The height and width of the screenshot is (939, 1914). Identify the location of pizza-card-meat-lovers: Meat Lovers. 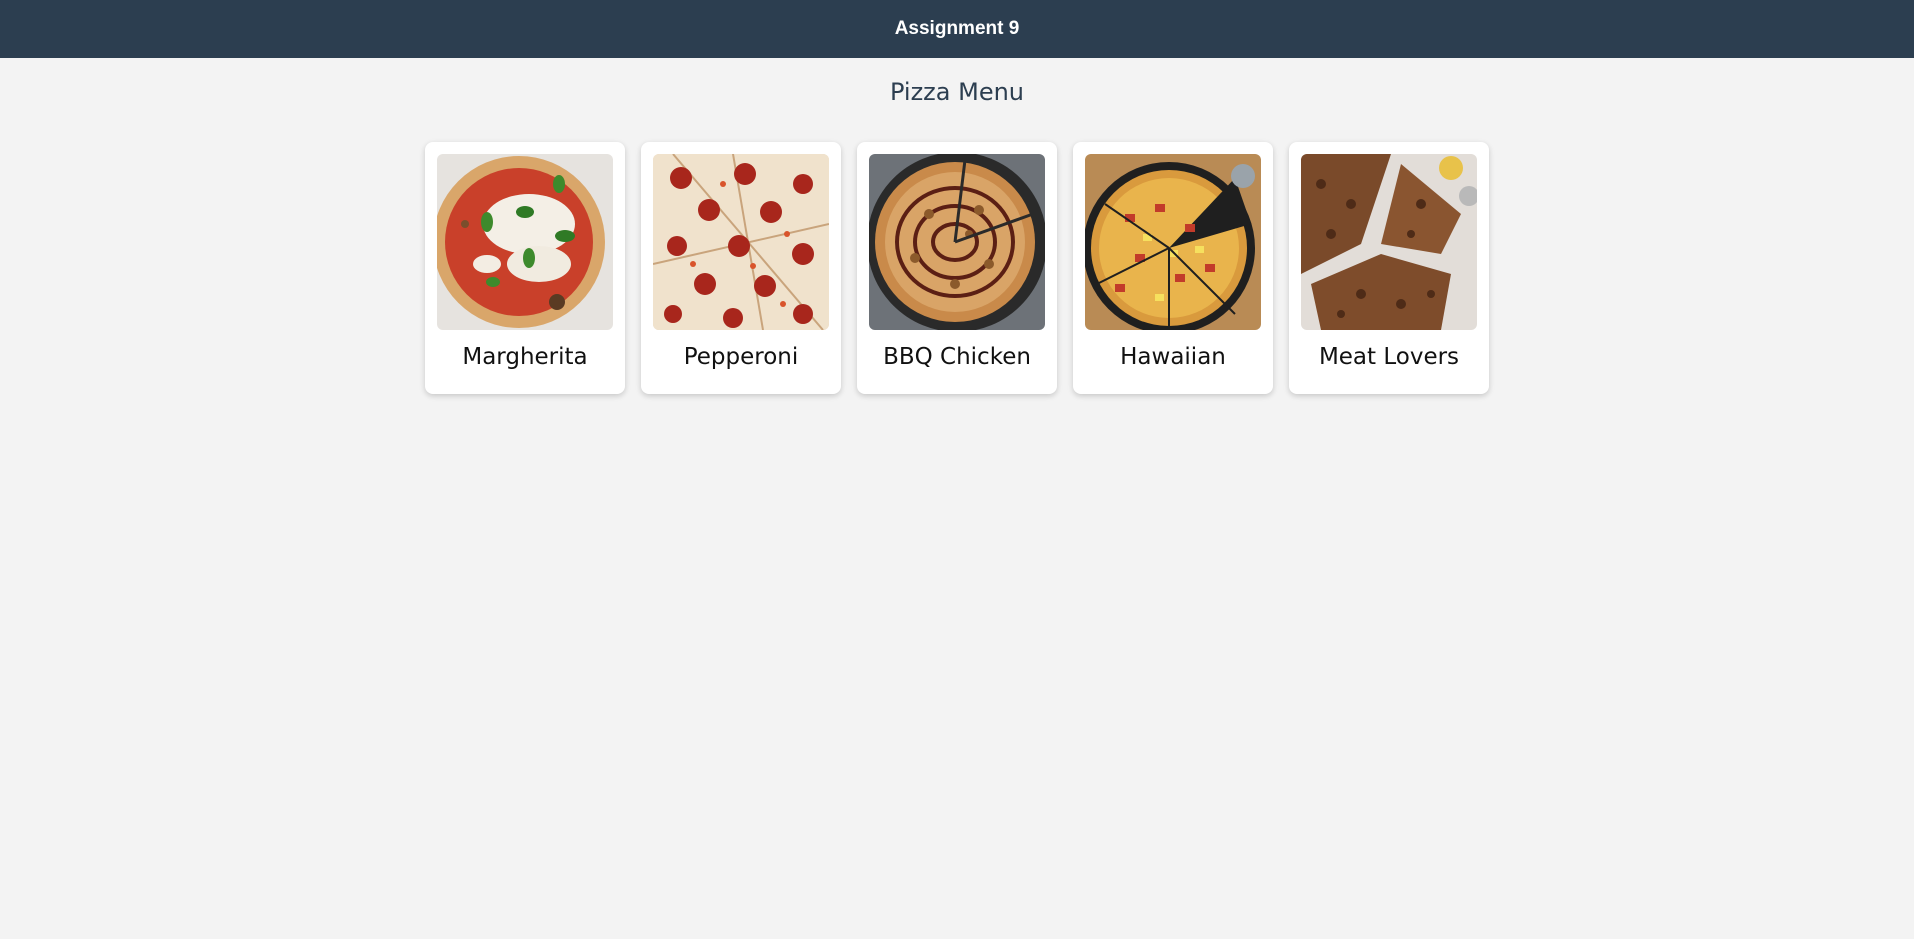
(1389, 268).